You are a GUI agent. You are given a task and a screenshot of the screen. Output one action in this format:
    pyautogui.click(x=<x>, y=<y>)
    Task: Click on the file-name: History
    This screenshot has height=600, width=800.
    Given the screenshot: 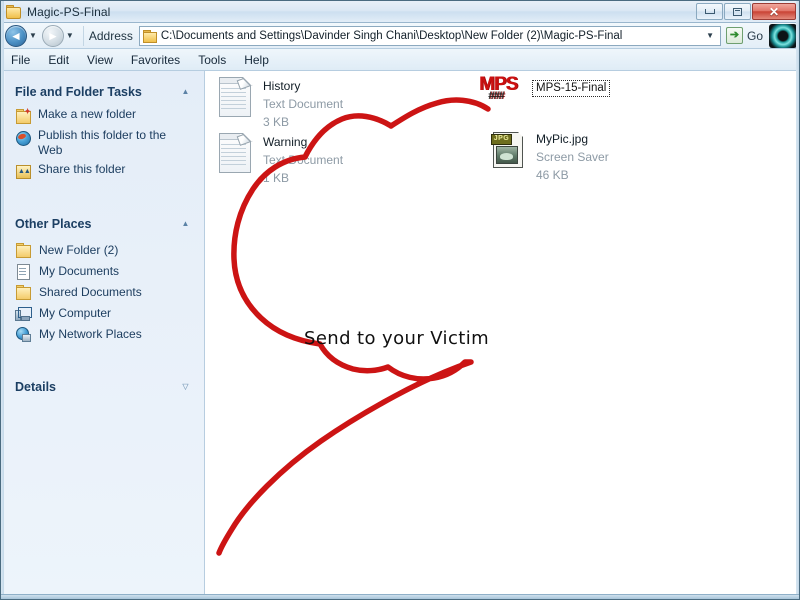 What is the action you would take?
    pyautogui.click(x=282, y=86)
    